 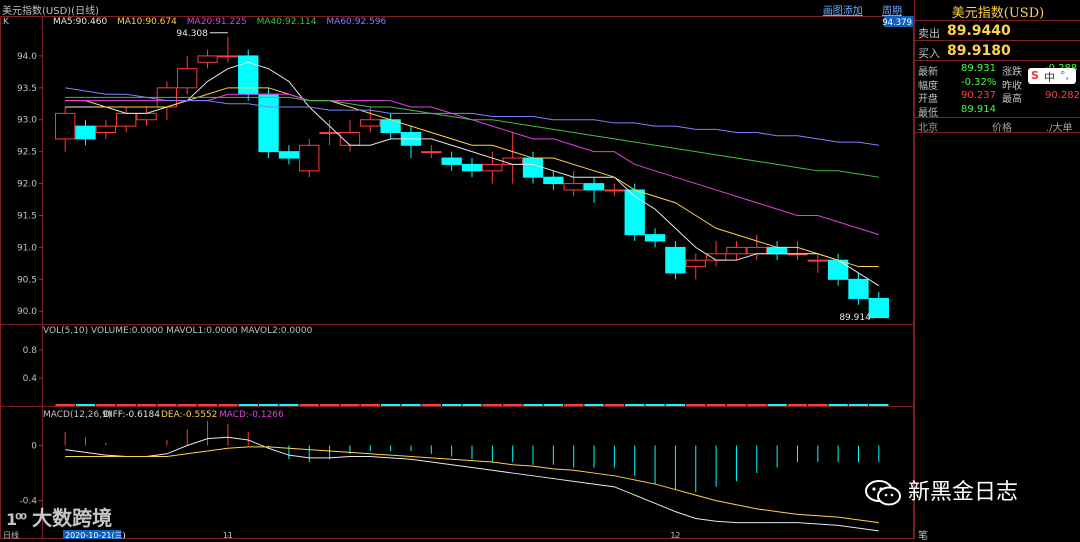 I want to click on macd-dea-value: DEA:-0.5552, so click(x=189, y=415).